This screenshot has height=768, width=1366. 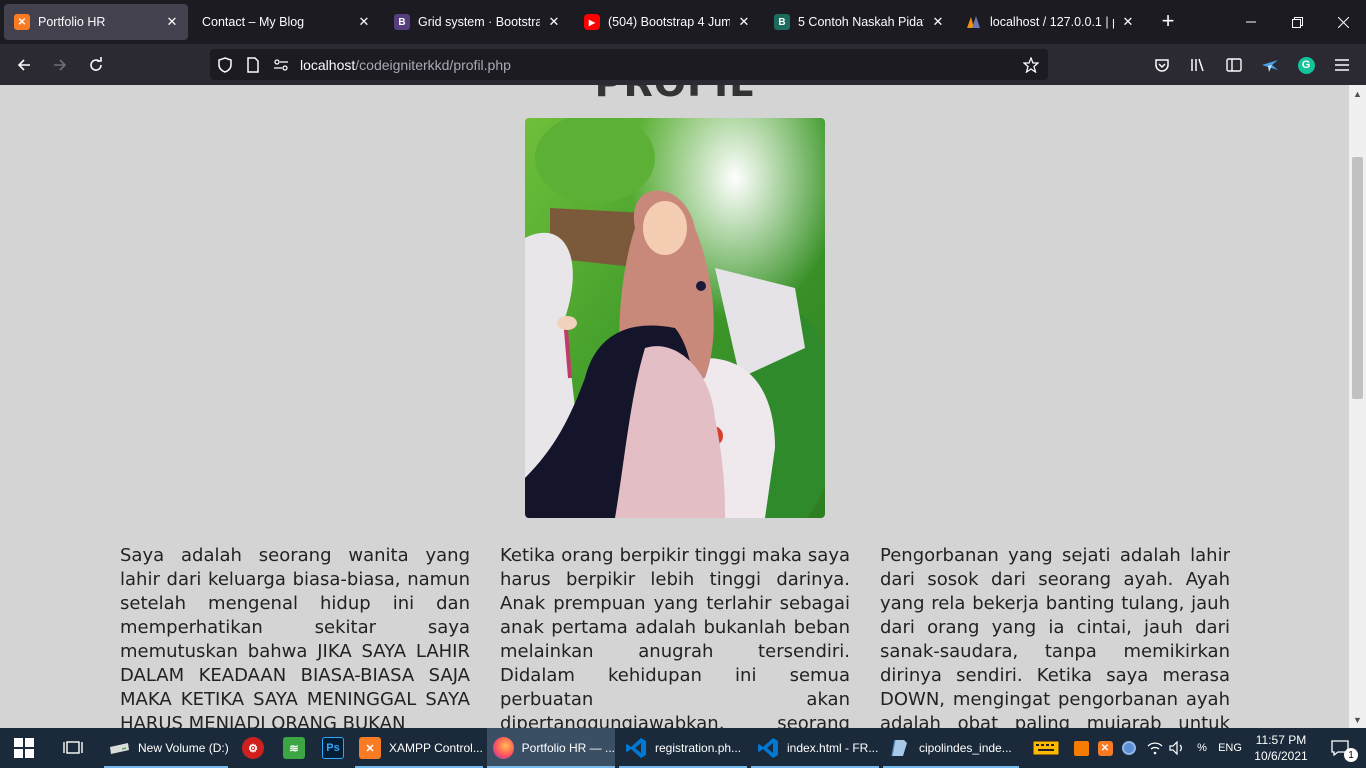 I want to click on clock: 11:57 PM 10/6/2021, so click(x=1281, y=748).